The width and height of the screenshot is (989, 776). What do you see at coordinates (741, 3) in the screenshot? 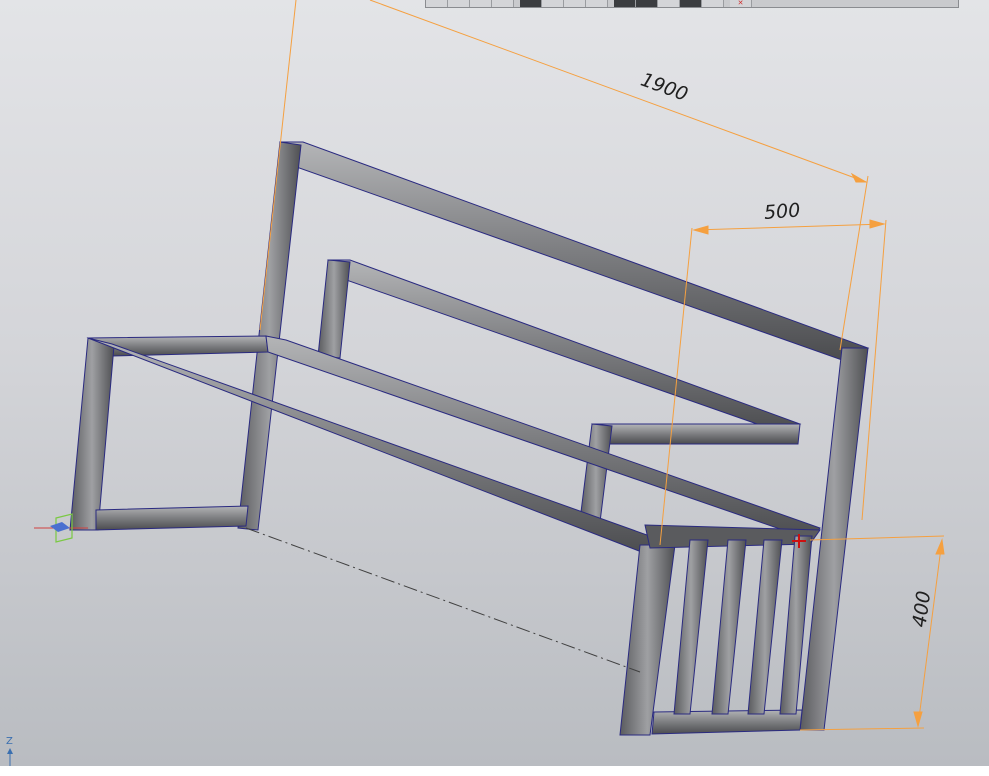
I see `close-icon: ✕` at bounding box center [741, 3].